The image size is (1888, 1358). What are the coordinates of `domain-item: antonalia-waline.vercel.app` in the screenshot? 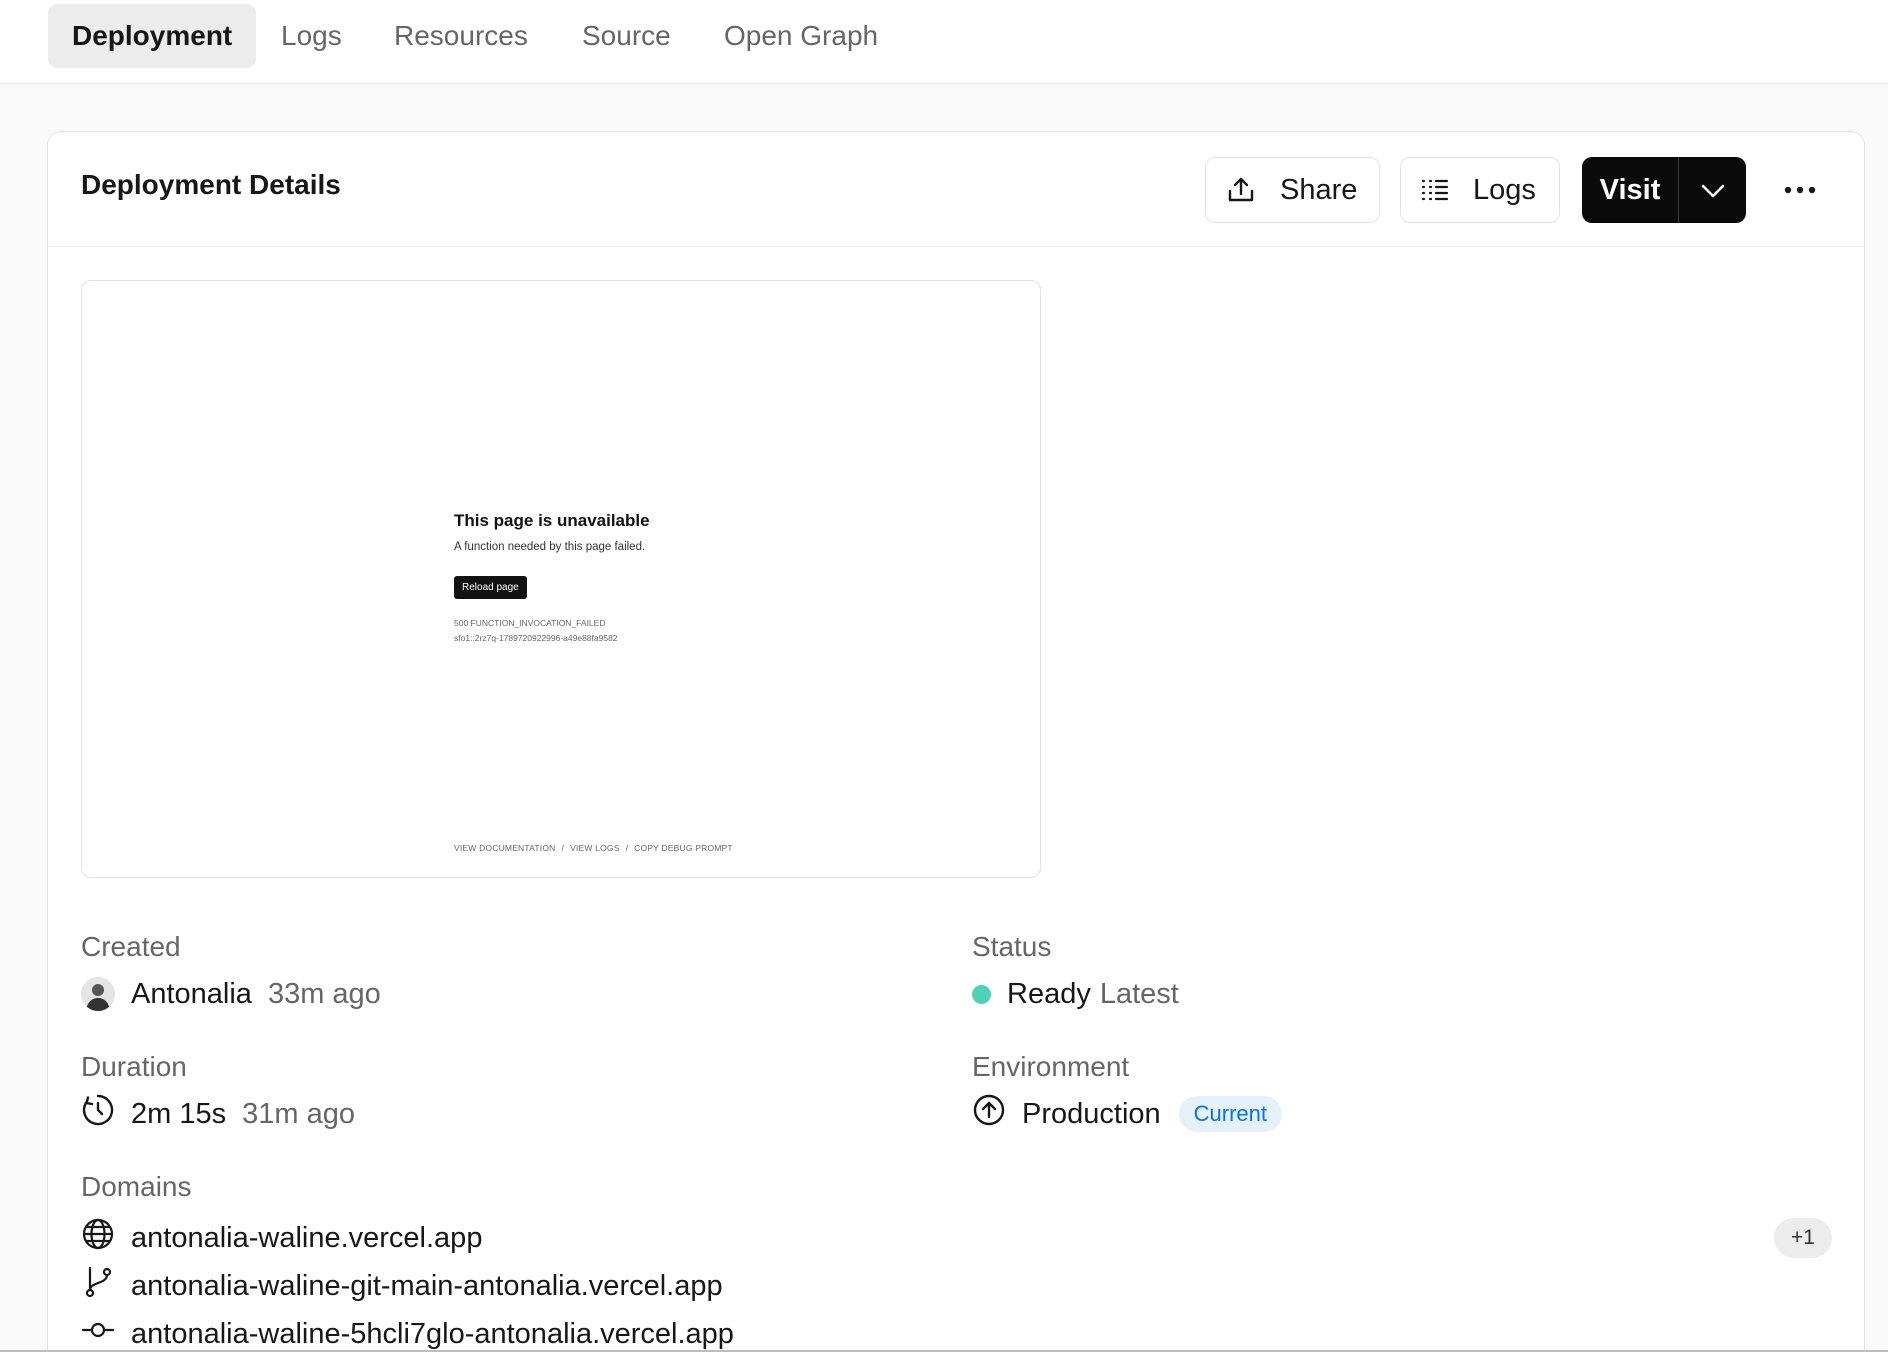 It's located at (281, 1238).